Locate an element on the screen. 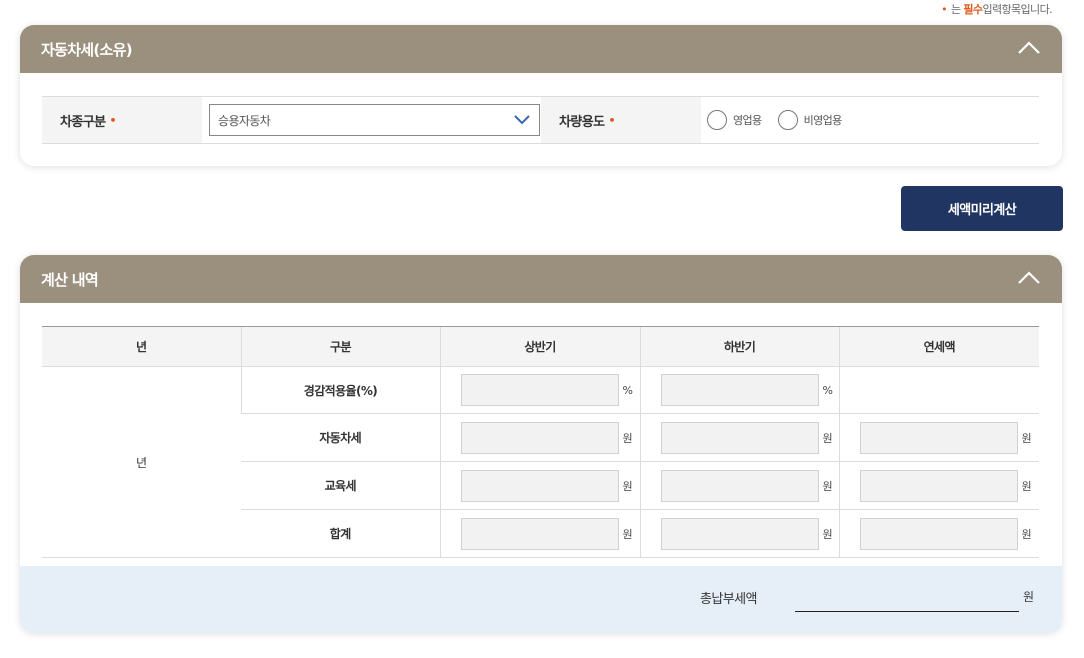 This screenshot has width=1084, height=658. required-fields-note: • 는 필수입력항목입니다. is located at coordinates (997, 9).